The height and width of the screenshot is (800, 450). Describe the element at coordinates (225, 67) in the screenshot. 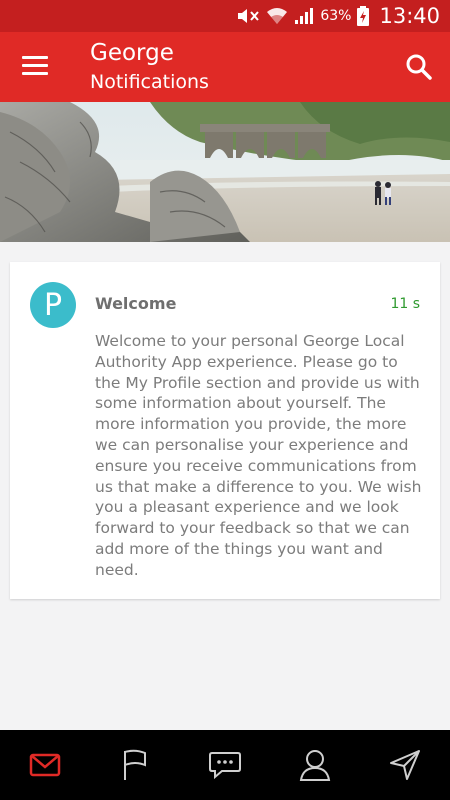

I see `app-bar: George Notifications` at that location.